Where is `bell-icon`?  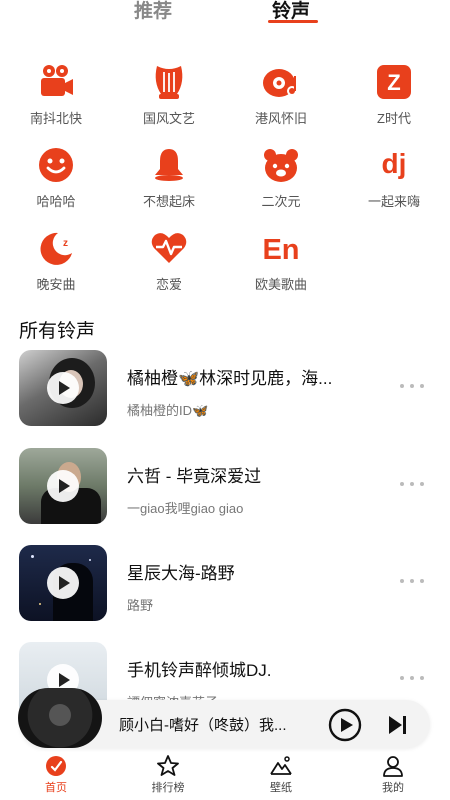
bell-icon is located at coordinates (169, 165).